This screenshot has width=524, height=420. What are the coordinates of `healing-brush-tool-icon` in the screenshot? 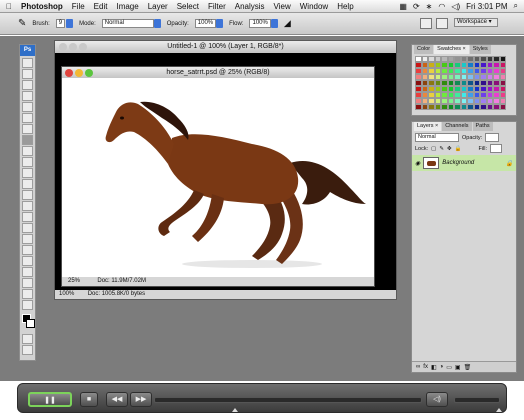 It's located at (27, 129).